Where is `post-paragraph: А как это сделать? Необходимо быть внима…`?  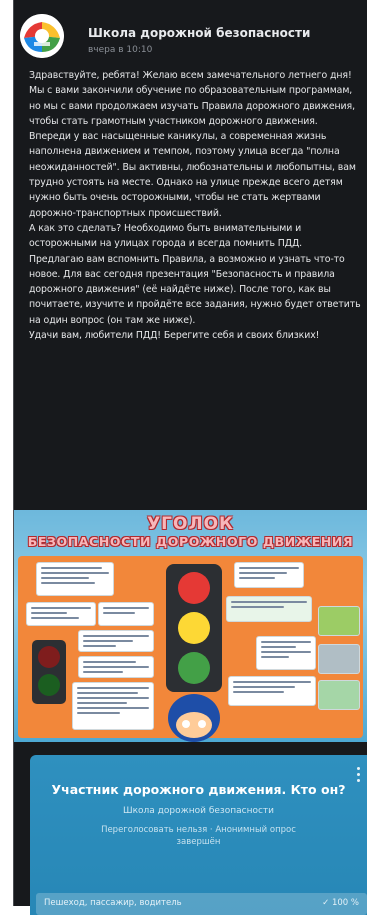 post-paragraph: А как это сделать? Необходимо быть внима… is located at coordinates (166, 236).